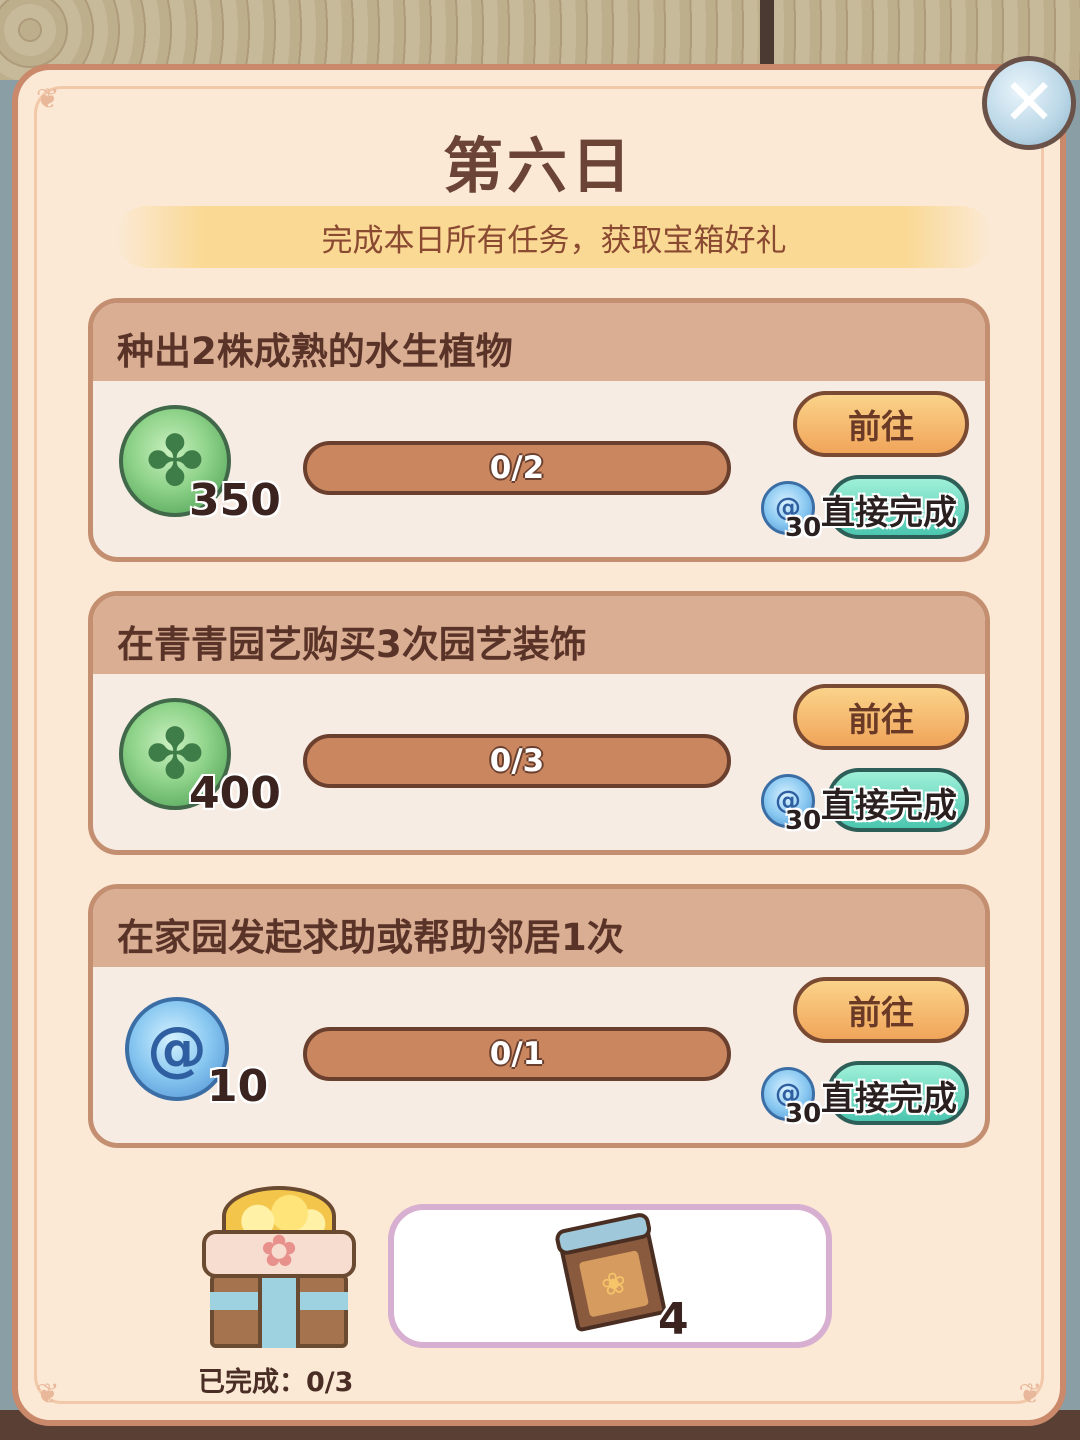  I want to click on close-button: ✕, so click(1029, 103).